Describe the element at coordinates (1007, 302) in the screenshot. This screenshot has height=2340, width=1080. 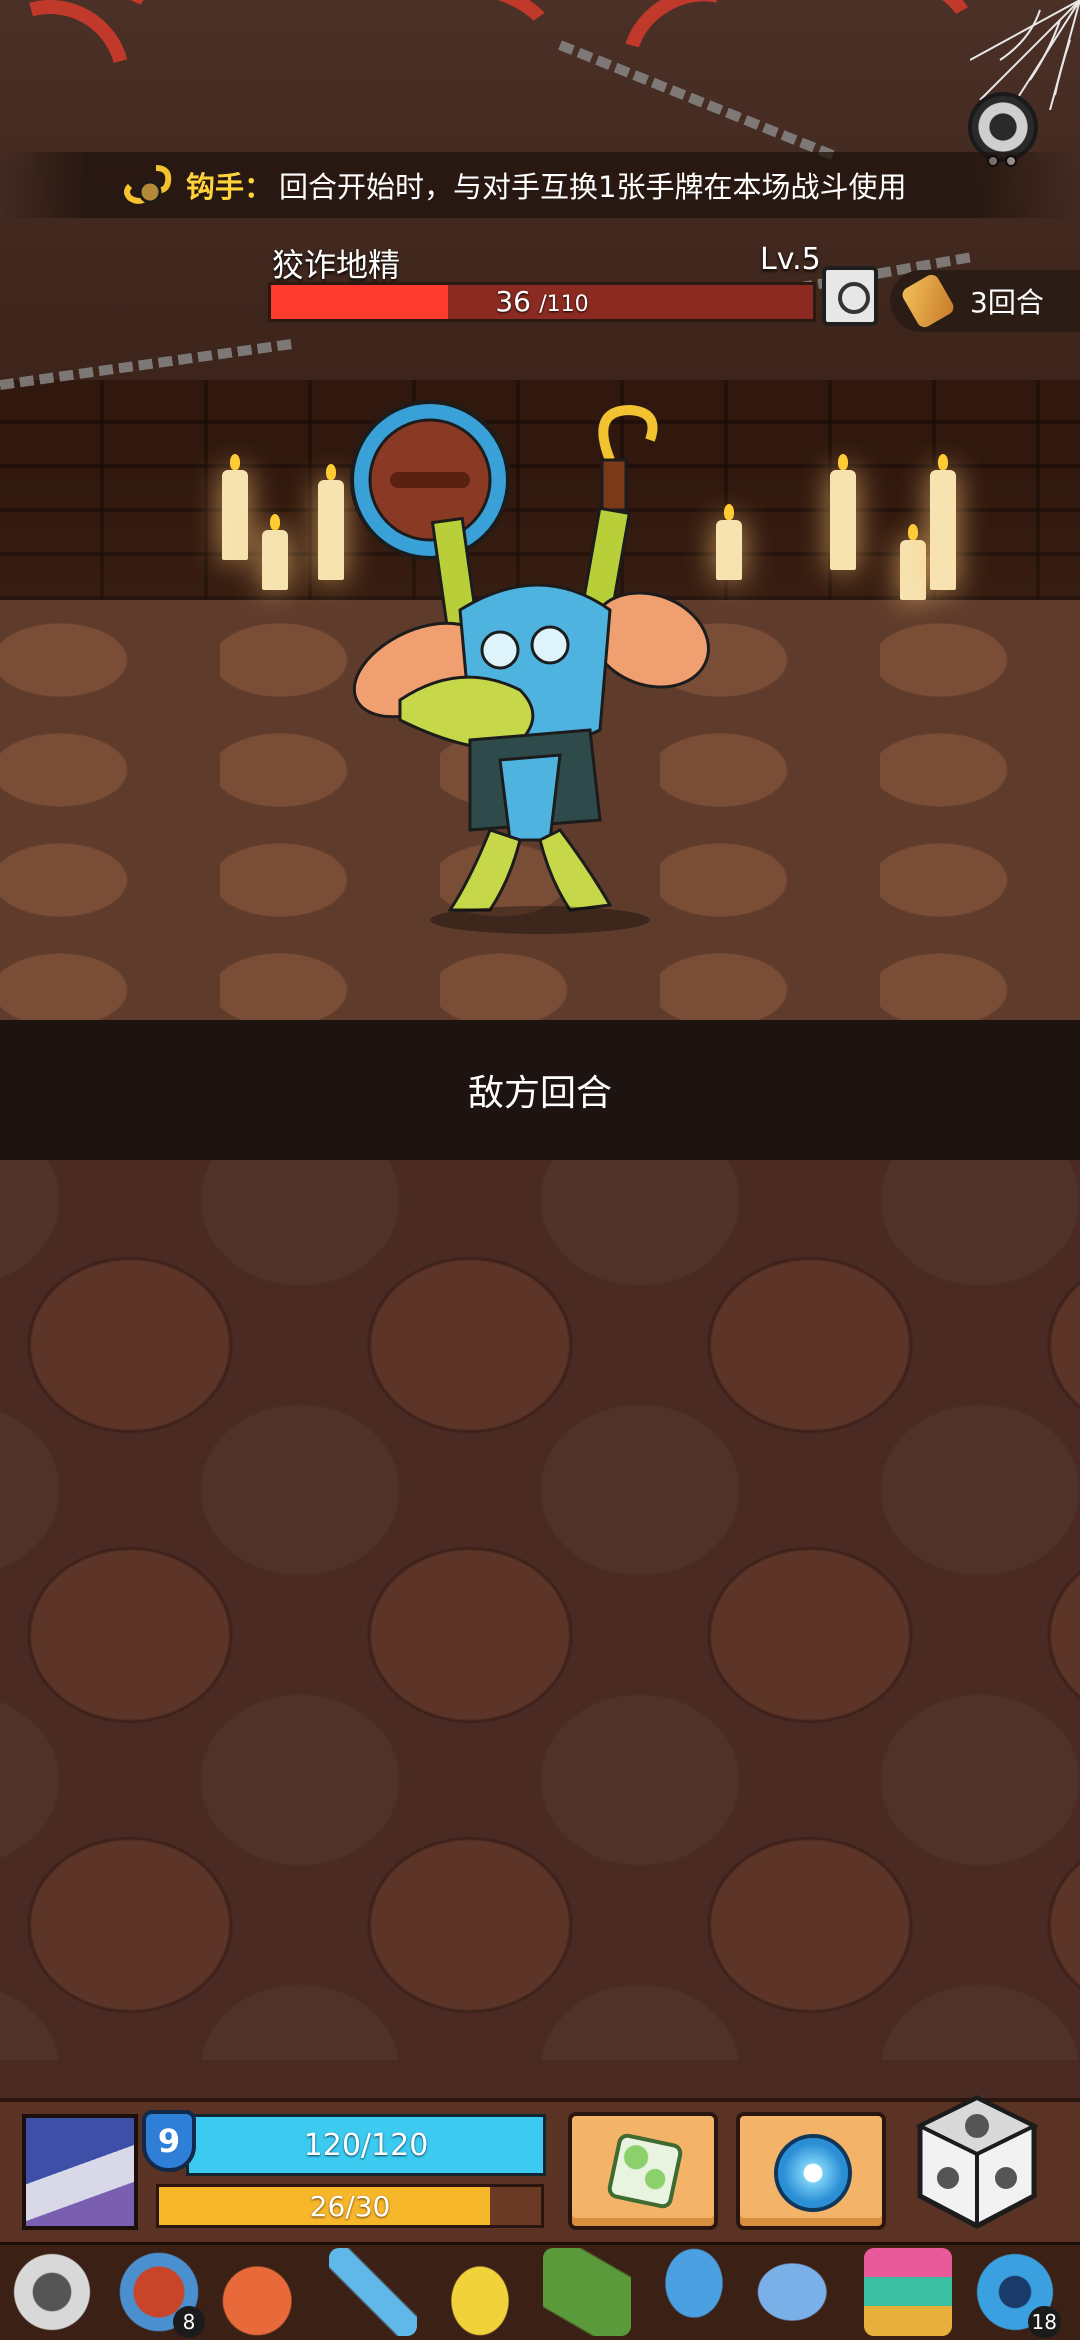
I see `round-label: 3回合` at that location.